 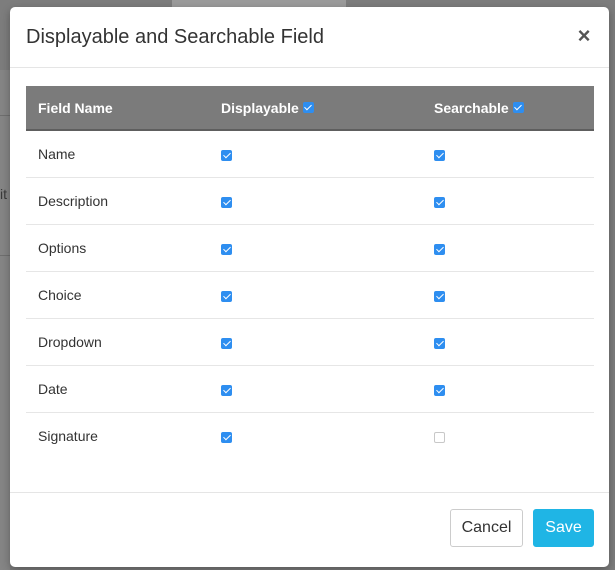 What do you see at coordinates (117, 342) in the screenshot?
I see `field-name-cell: Dropdown` at bounding box center [117, 342].